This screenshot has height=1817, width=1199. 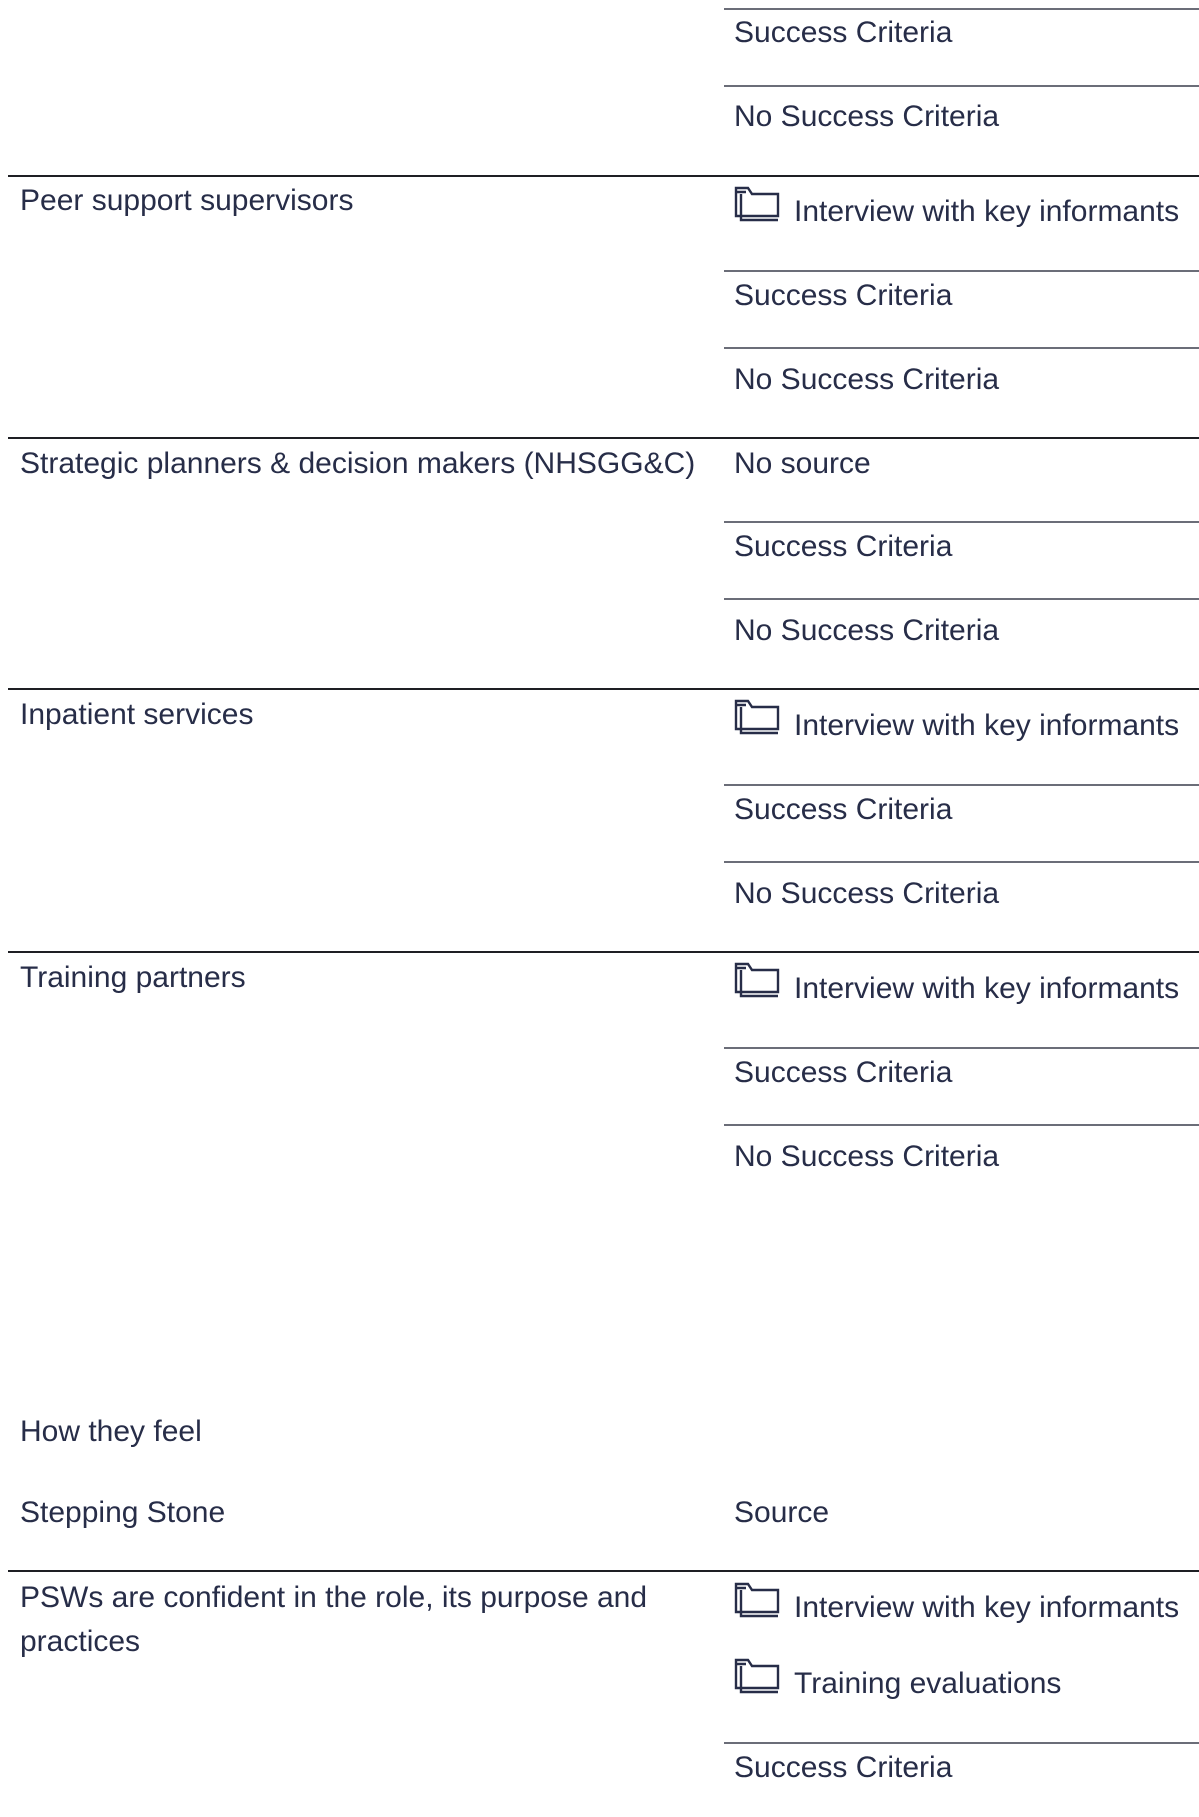 I want to click on stakeholder-label: Peer support supervisors, so click(x=187, y=200).